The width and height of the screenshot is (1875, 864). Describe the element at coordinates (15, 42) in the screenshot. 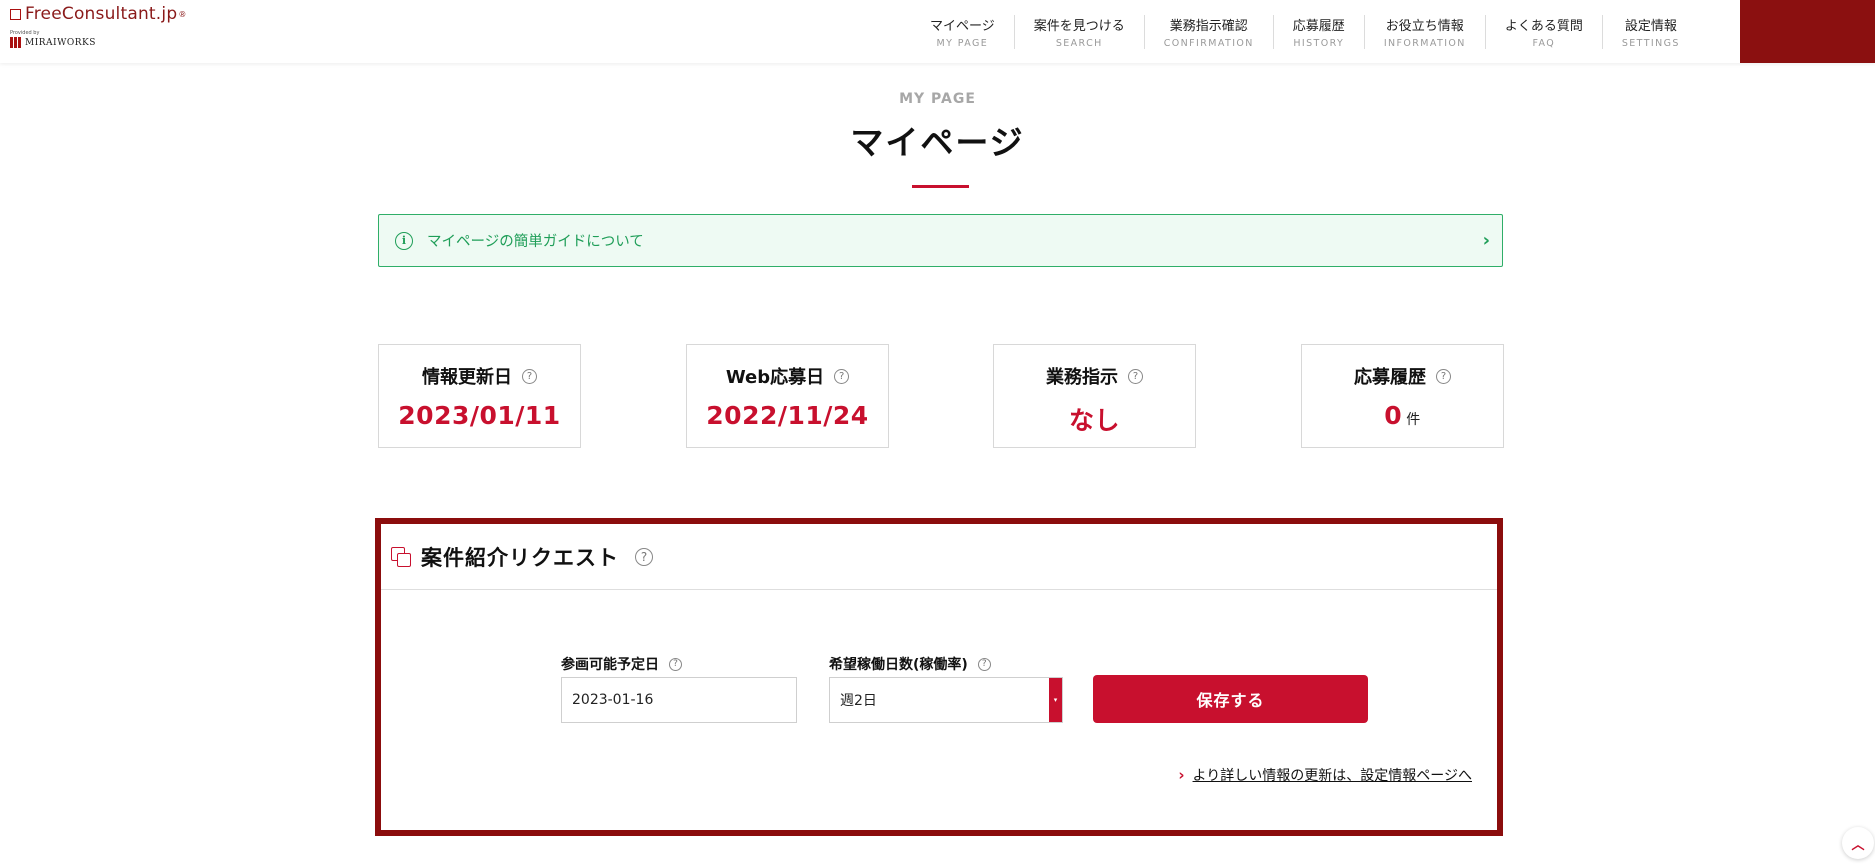

I see `miraiworks-mark-icon` at that location.